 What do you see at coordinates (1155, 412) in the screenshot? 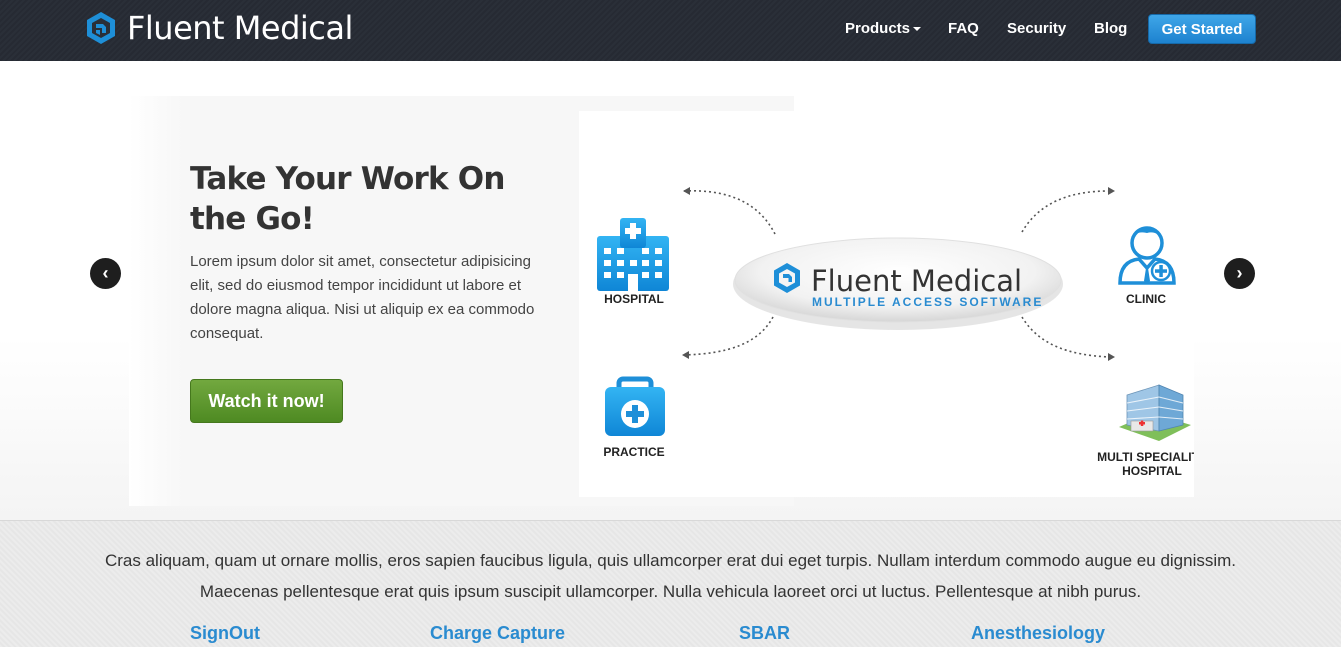
I see `multi-speciality-hospital-icon` at bounding box center [1155, 412].